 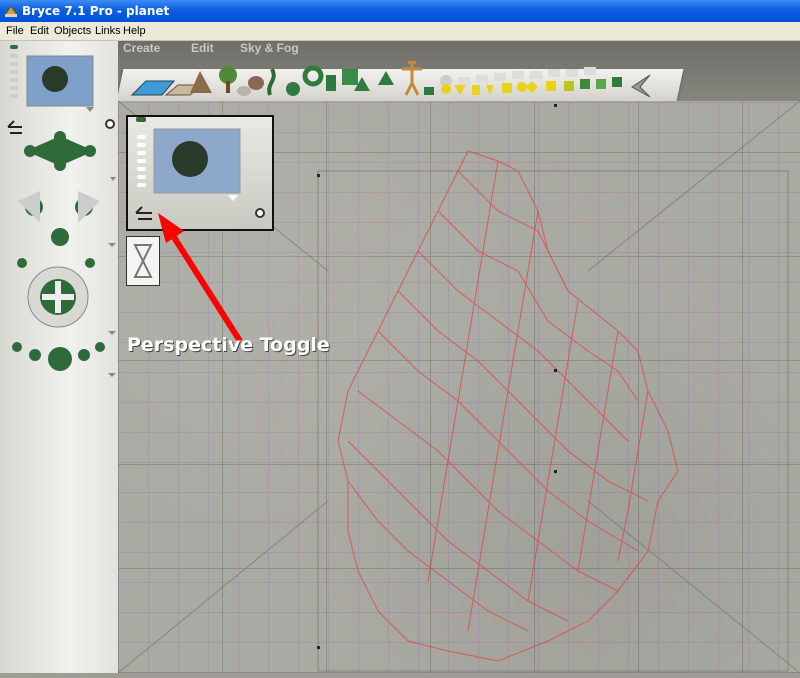 I want to click on tab-create: Create, so click(x=141, y=48).